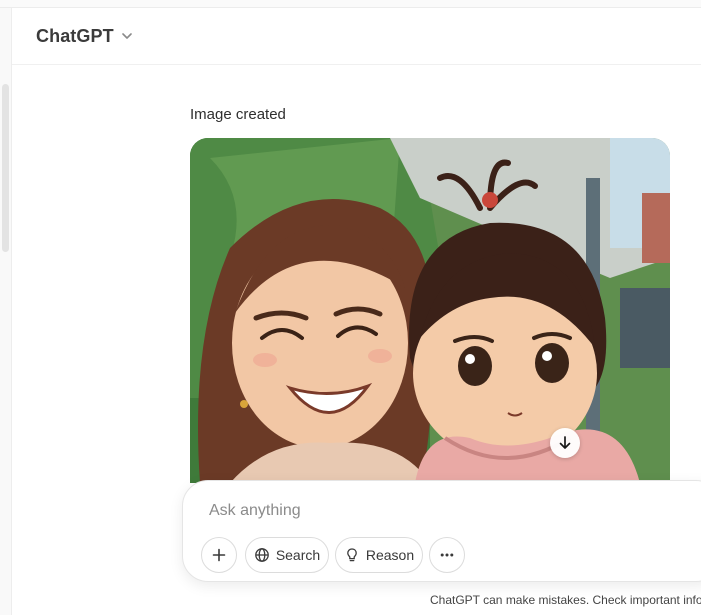 The height and width of the screenshot is (615, 701). What do you see at coordinates (6, 311) in the screenshot?
I see `sidebar-collapsed` at bounding box center [6, 311].